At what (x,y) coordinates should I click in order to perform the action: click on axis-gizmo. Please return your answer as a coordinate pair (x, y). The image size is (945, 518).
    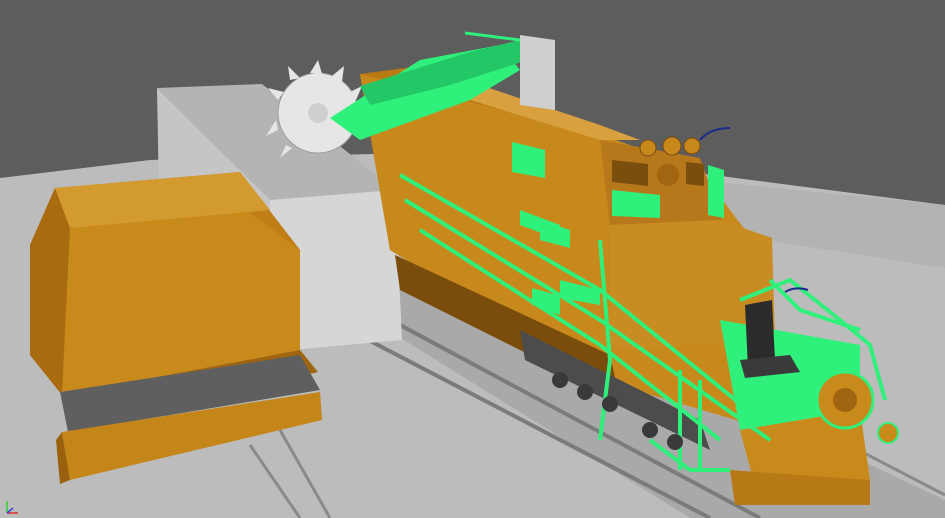
    Looking at the image, I should click on (12, 507).